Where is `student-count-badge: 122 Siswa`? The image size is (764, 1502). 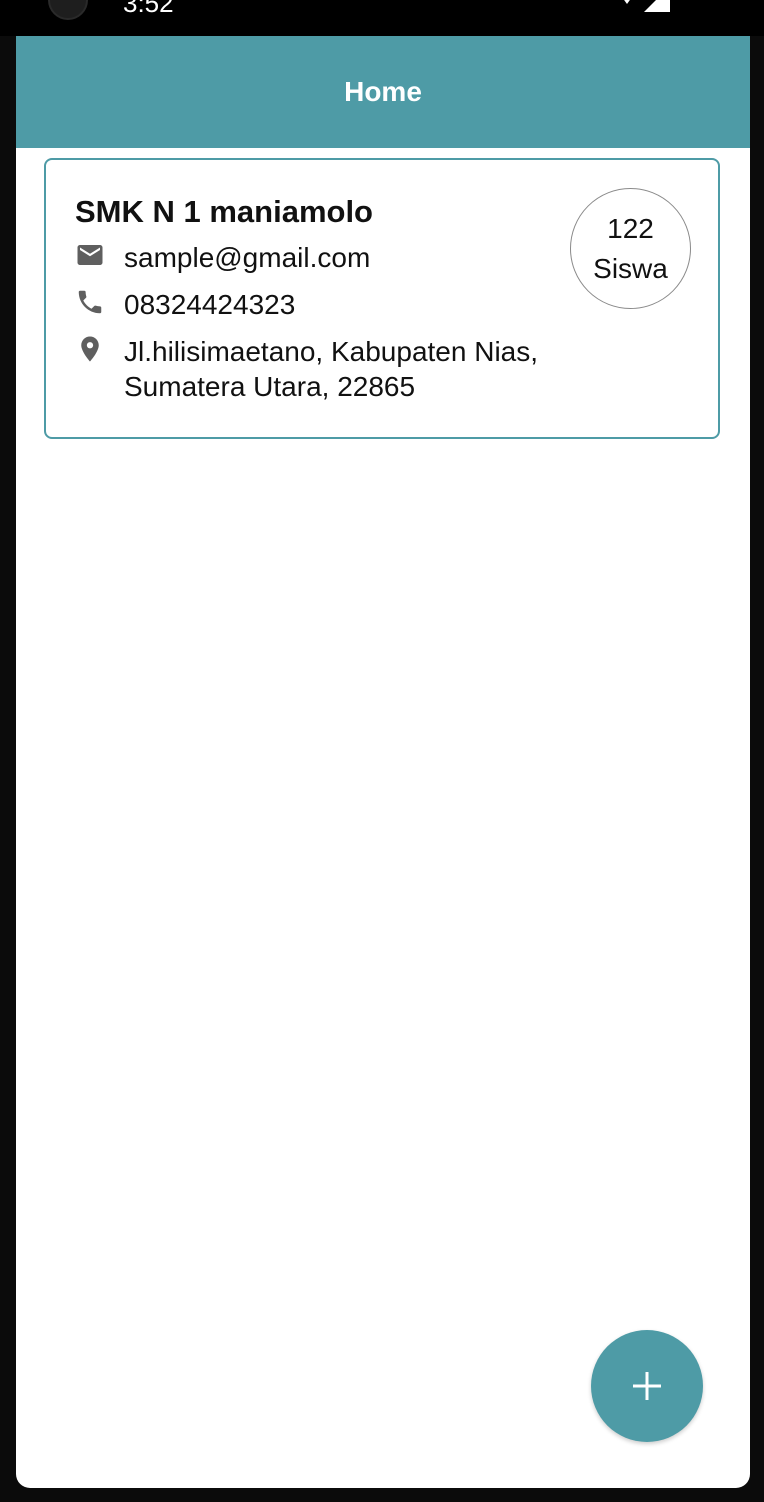 student-count-badge: 122 Siswa is located at coordinates (630, 248).